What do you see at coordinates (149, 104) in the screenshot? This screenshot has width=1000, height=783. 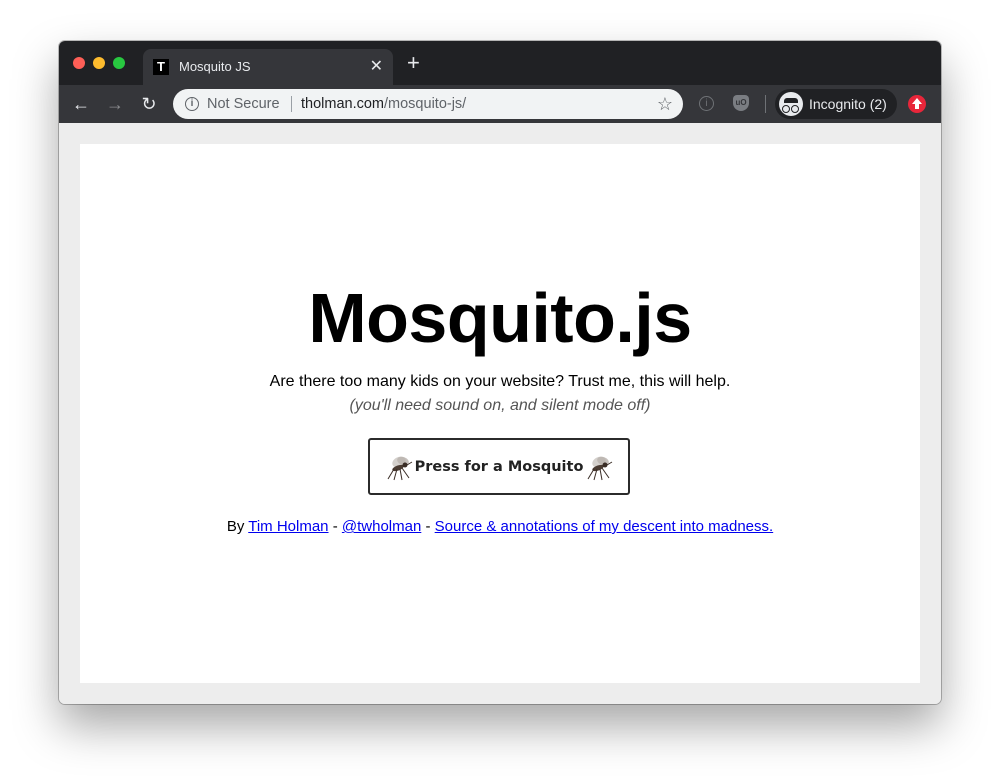 I see `reload-button: ↻` at bounding box center [149, 104].